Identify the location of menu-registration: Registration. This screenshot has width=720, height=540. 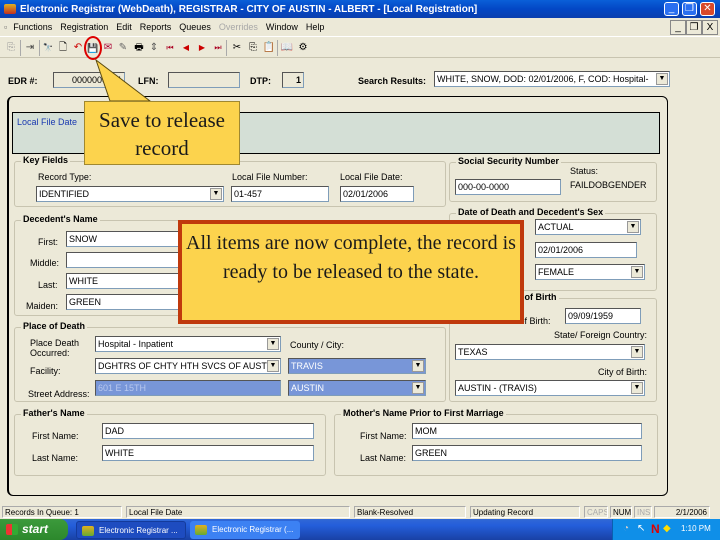
(84, 27).